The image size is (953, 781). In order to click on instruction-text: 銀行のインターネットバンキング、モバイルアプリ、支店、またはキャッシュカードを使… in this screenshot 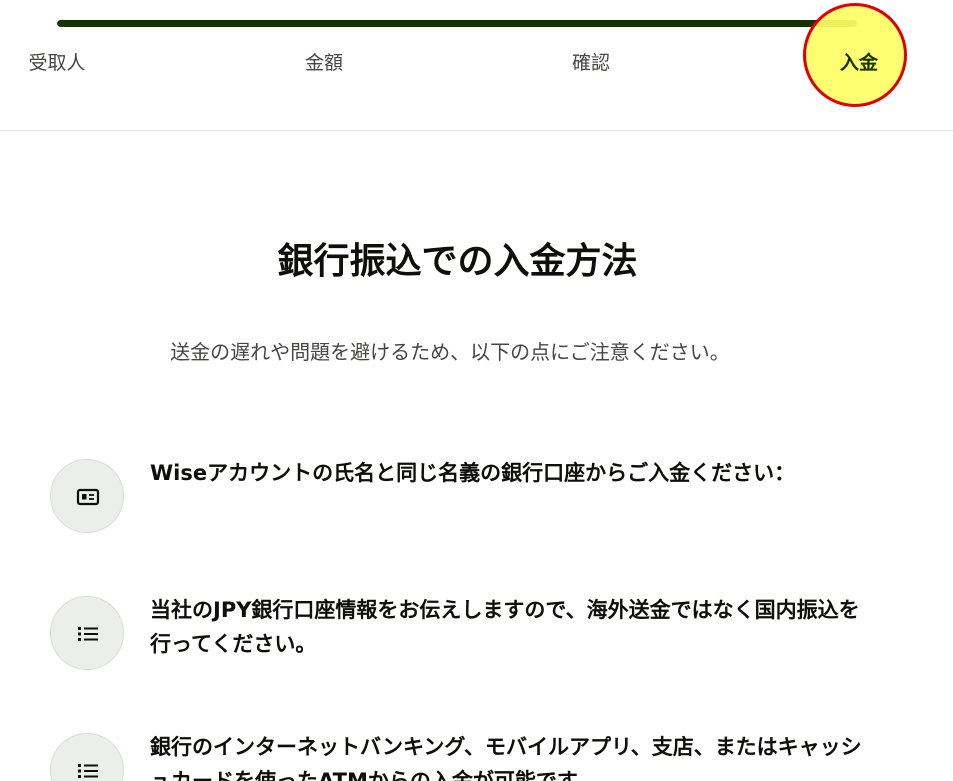, I will do `click(506, 758)`.